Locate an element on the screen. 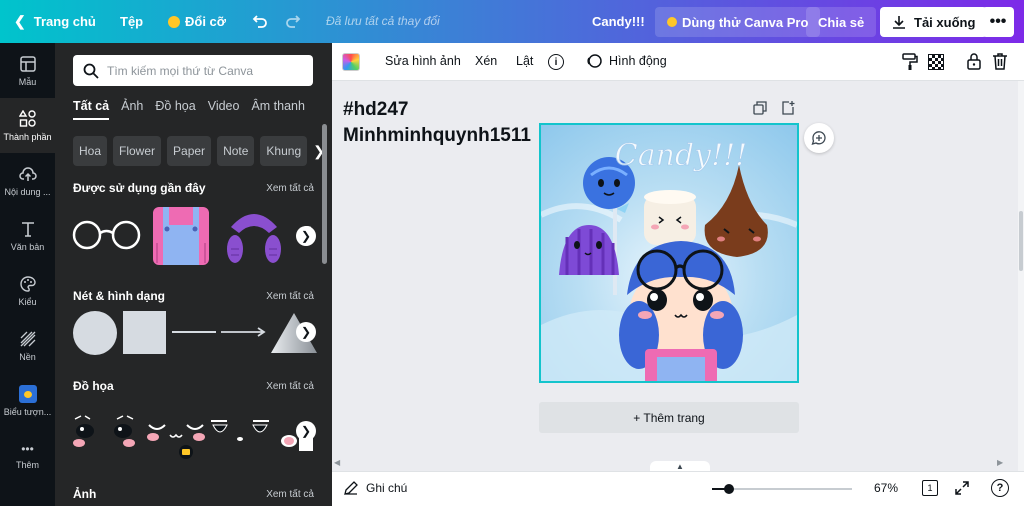 The image size is (1024, 506). design-artwork: Candy!!! is located at coordinates (669, 259).